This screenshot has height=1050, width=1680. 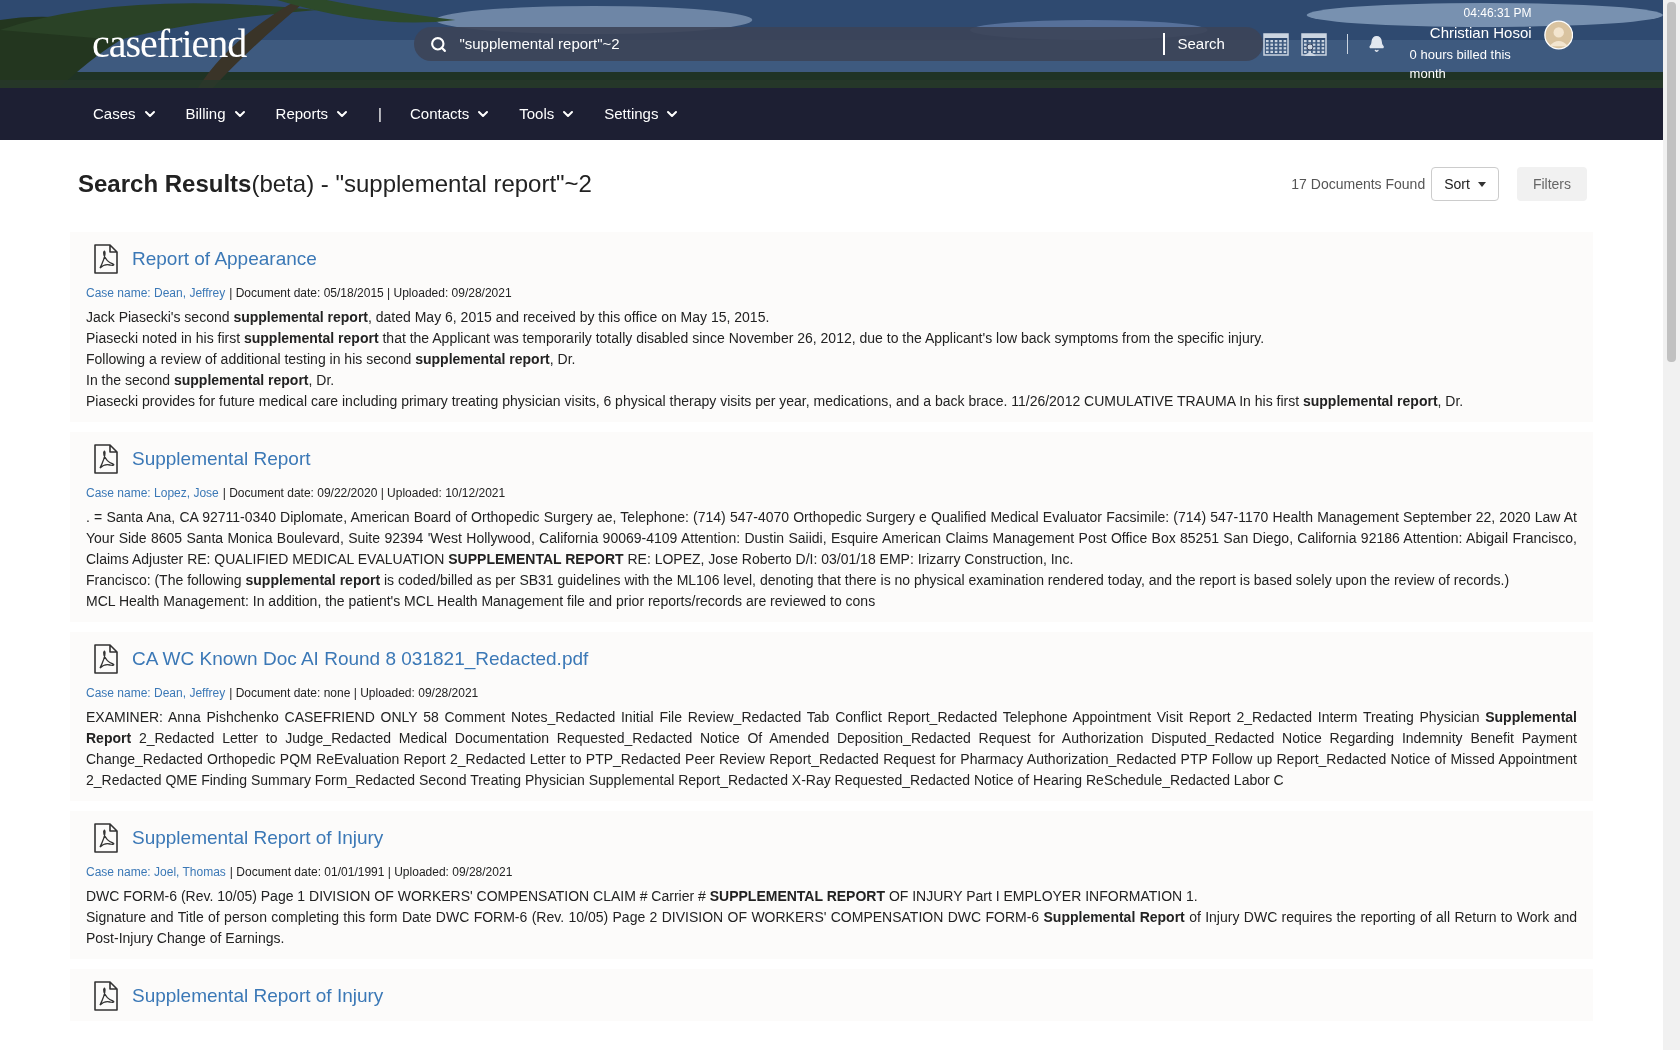 I want to click on logo: casefriend, so click(x=207, y=44).